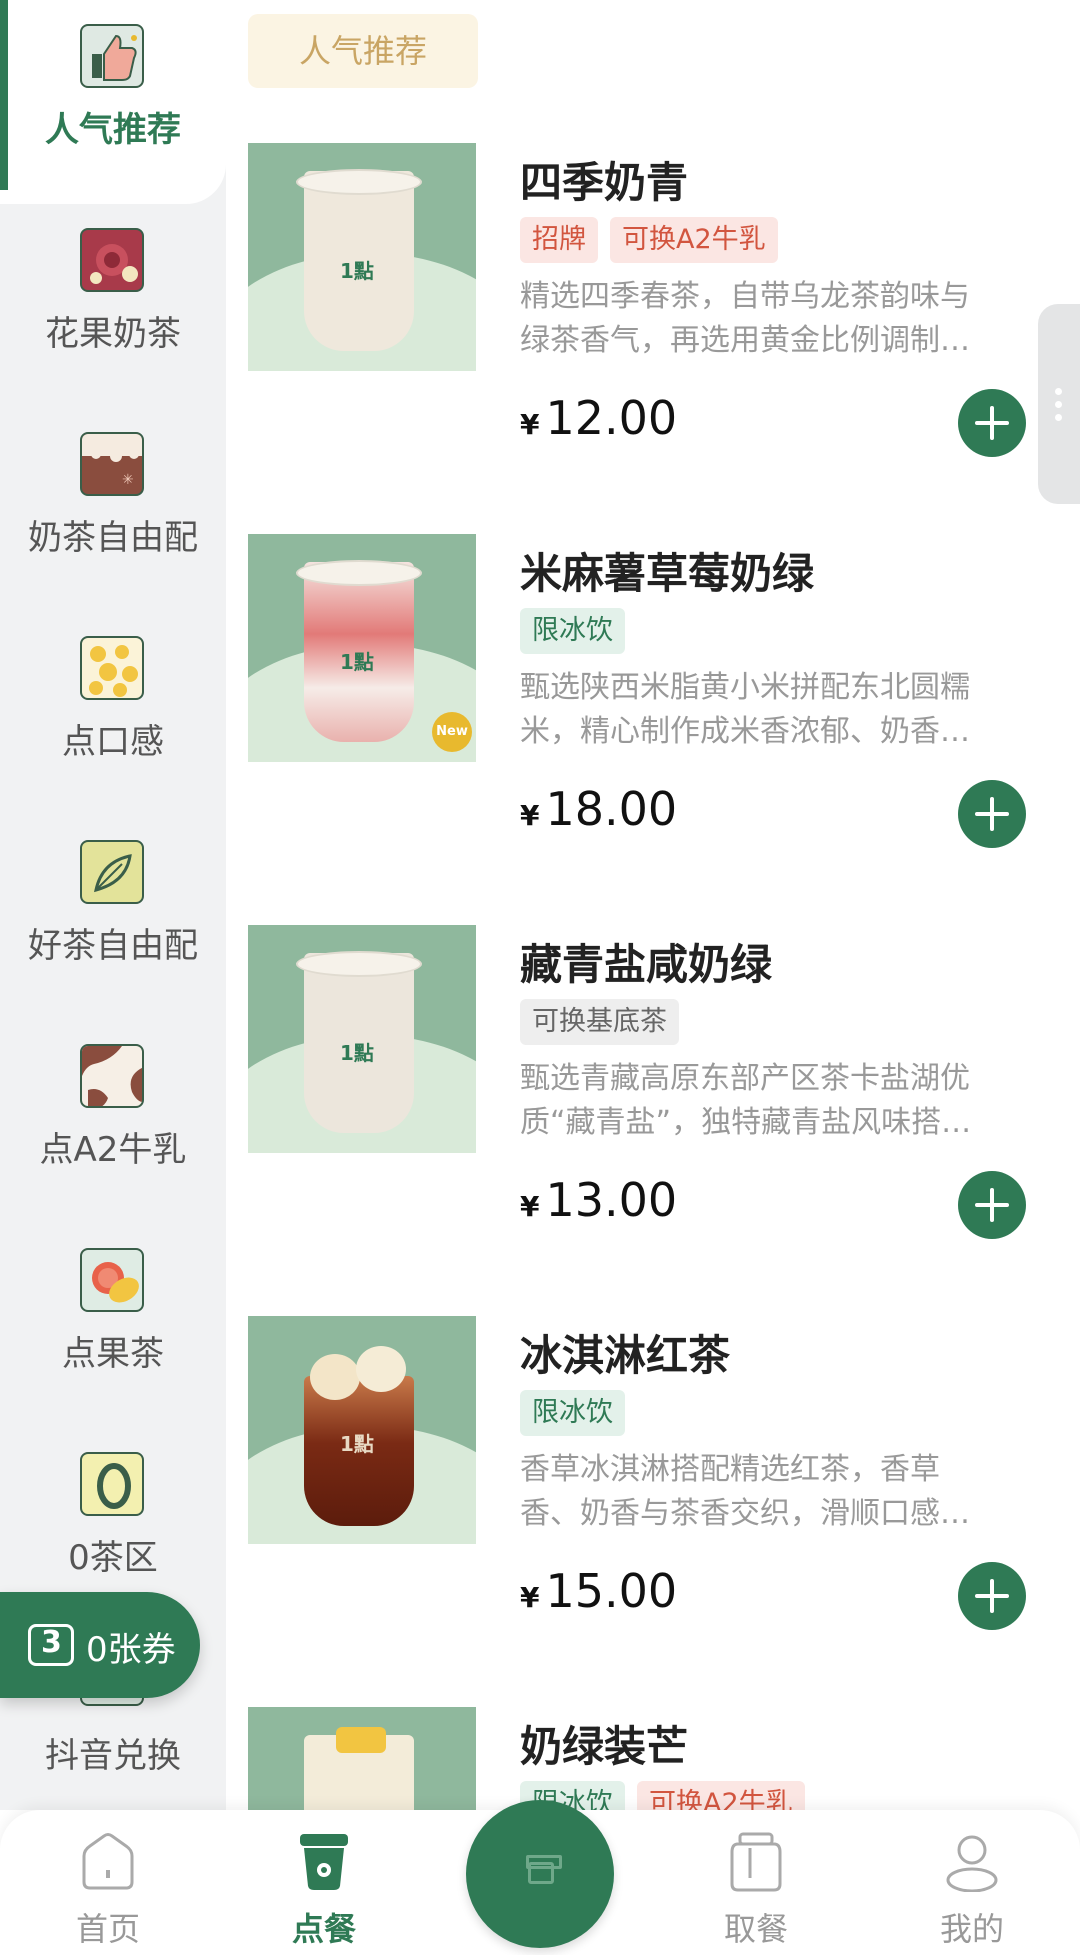 The image size is (1080, 1955). I want to click on tab-label: 我的, so click(971, 1929).